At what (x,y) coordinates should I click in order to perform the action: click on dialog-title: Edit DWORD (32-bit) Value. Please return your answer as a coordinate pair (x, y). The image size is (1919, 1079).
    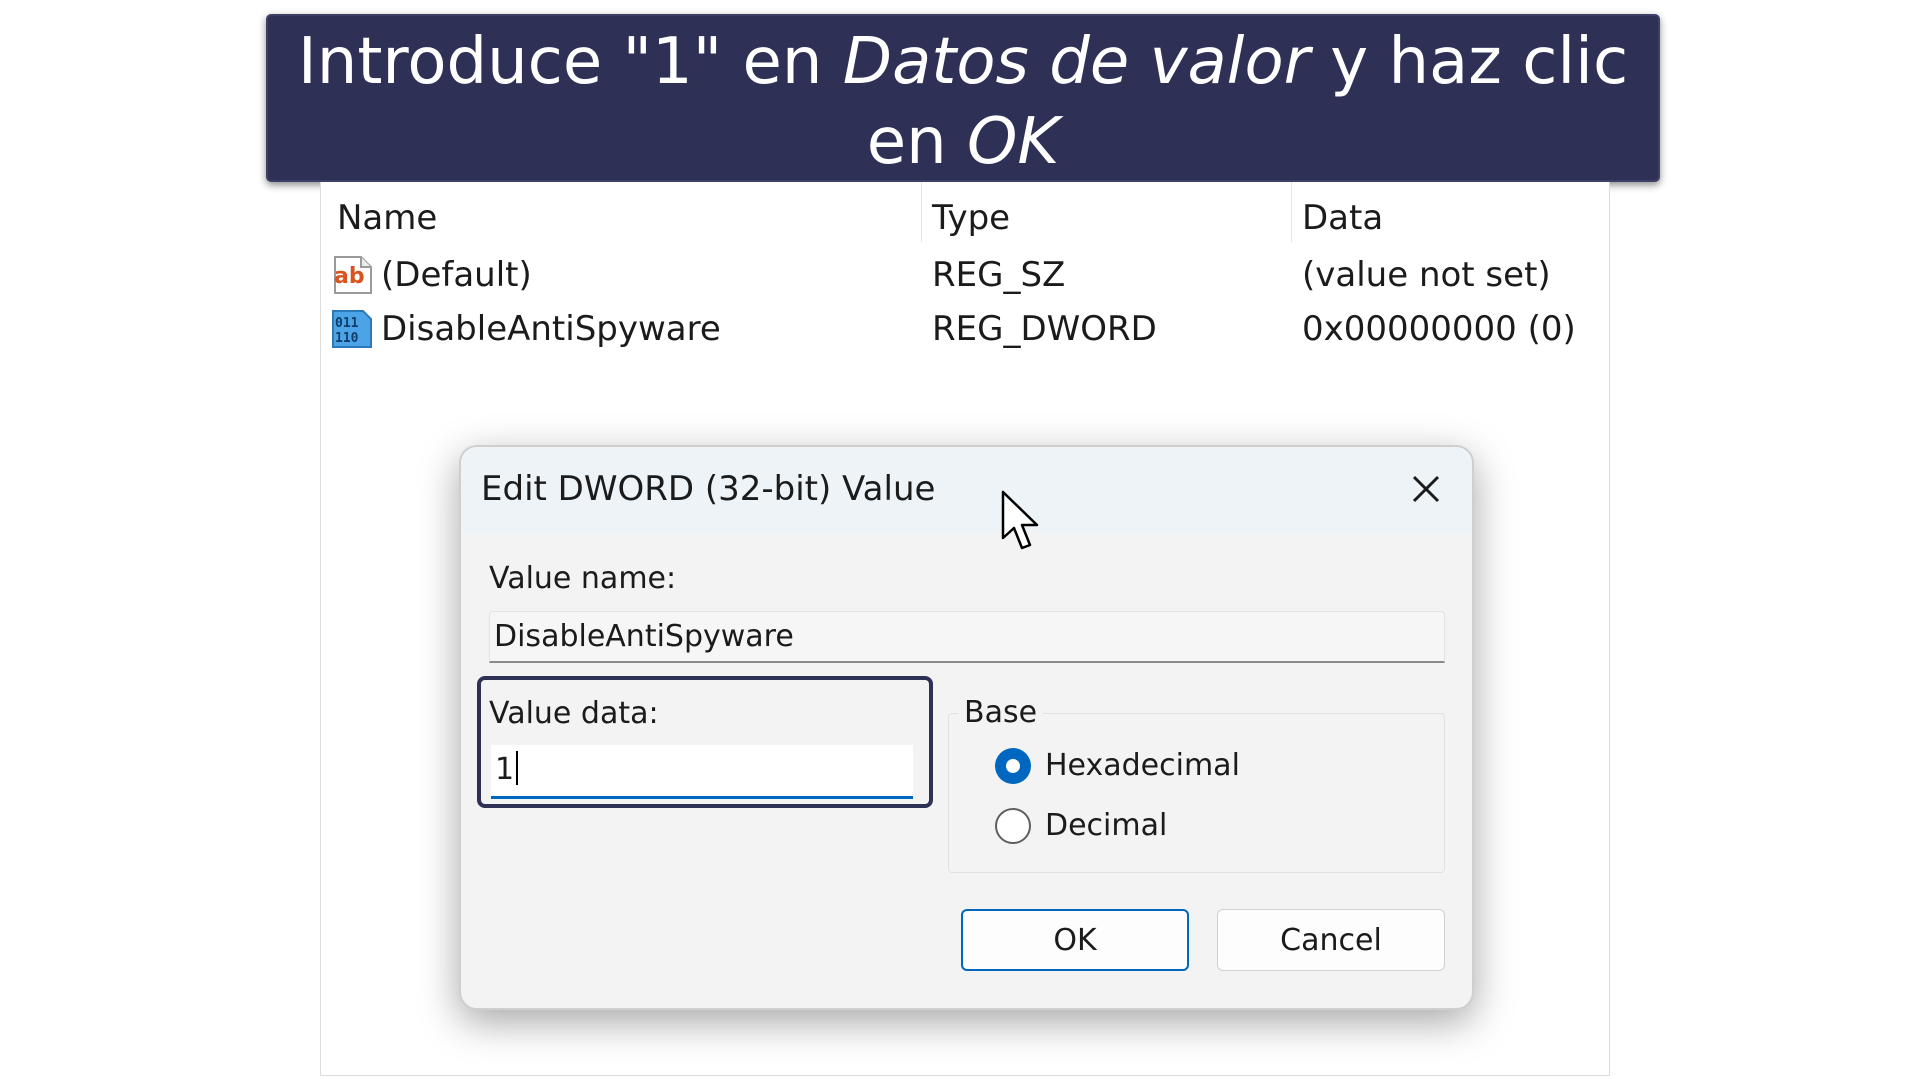
    Looking at the image, I should click on (708, 489).